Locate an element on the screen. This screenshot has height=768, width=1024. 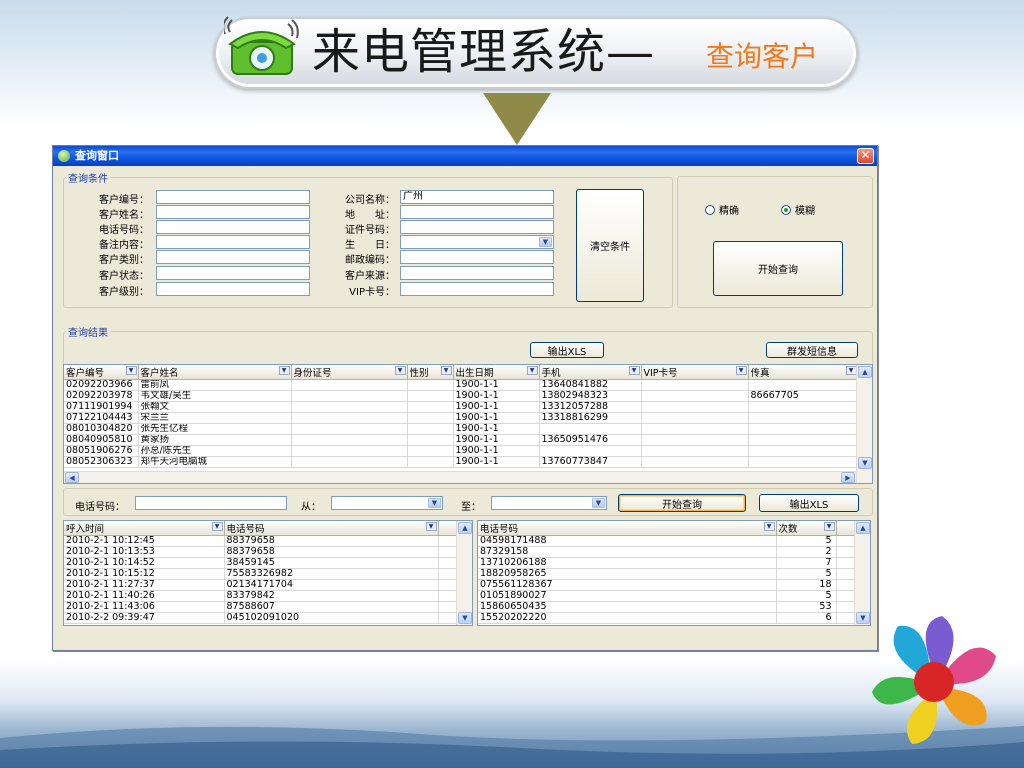
column-header: VIP卡号 ▼ is located at coordinates (695, 372).